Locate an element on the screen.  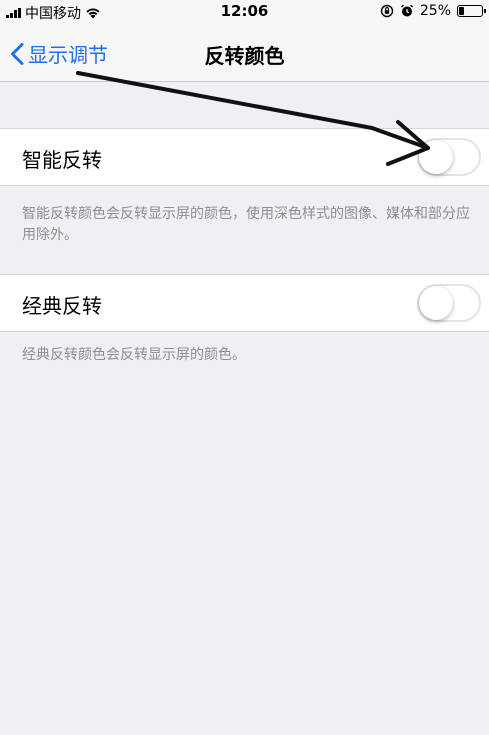
classic-invert-row: 经典反转 is located at coordinates (244, 303).